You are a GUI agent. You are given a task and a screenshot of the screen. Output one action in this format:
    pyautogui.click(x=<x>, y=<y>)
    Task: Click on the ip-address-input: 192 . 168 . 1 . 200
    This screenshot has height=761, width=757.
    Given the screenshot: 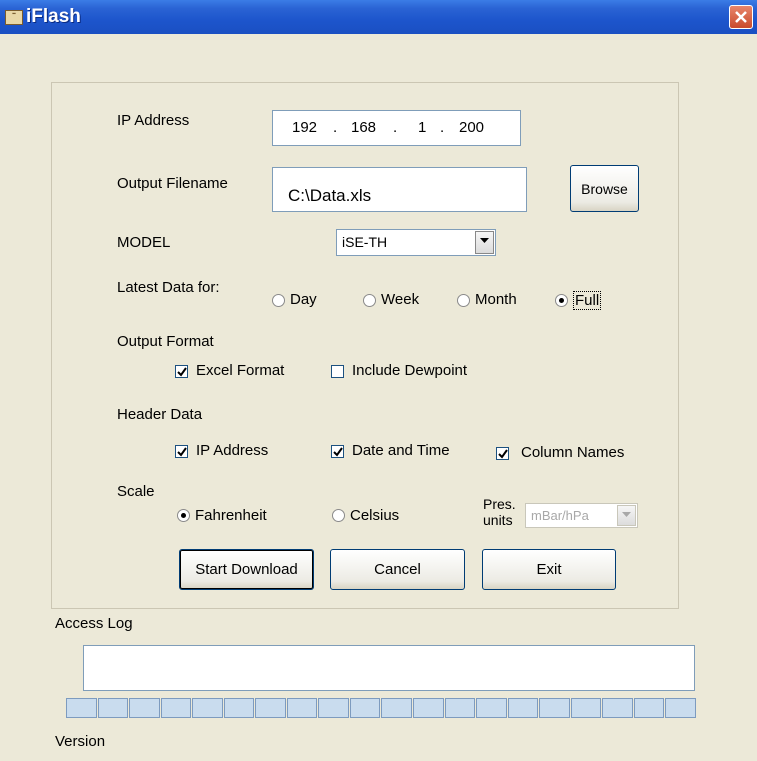 What is the action you would take?
    pyautogui.click(x=396, y=128)
    